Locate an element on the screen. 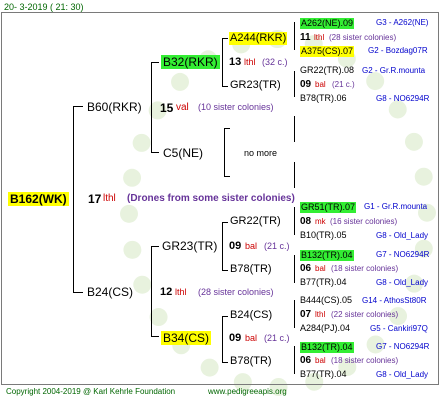 The height and width of the screenshot is (400, 440). gr23a-text: (21 c.) is located at coordinates (343, 84).